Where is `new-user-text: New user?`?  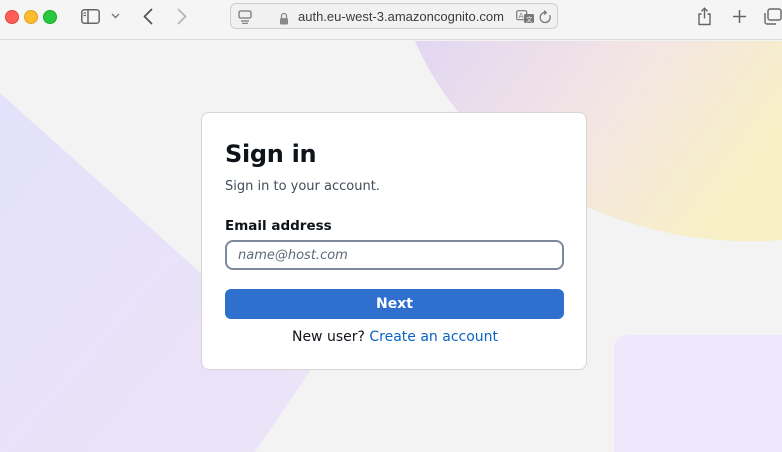 new-user-text: New user? is located at coordinates (328, 337).